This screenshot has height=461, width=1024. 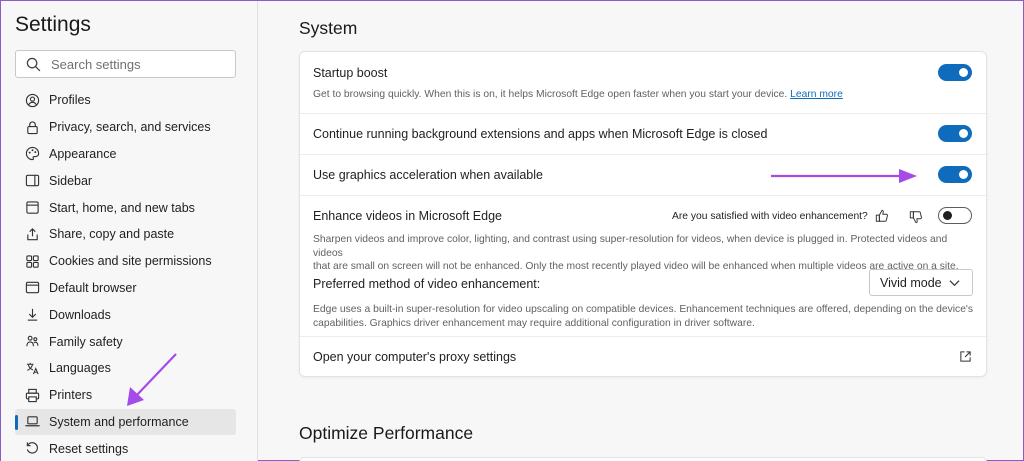 I want to click on browser-icon, so click(x=32, y=288).